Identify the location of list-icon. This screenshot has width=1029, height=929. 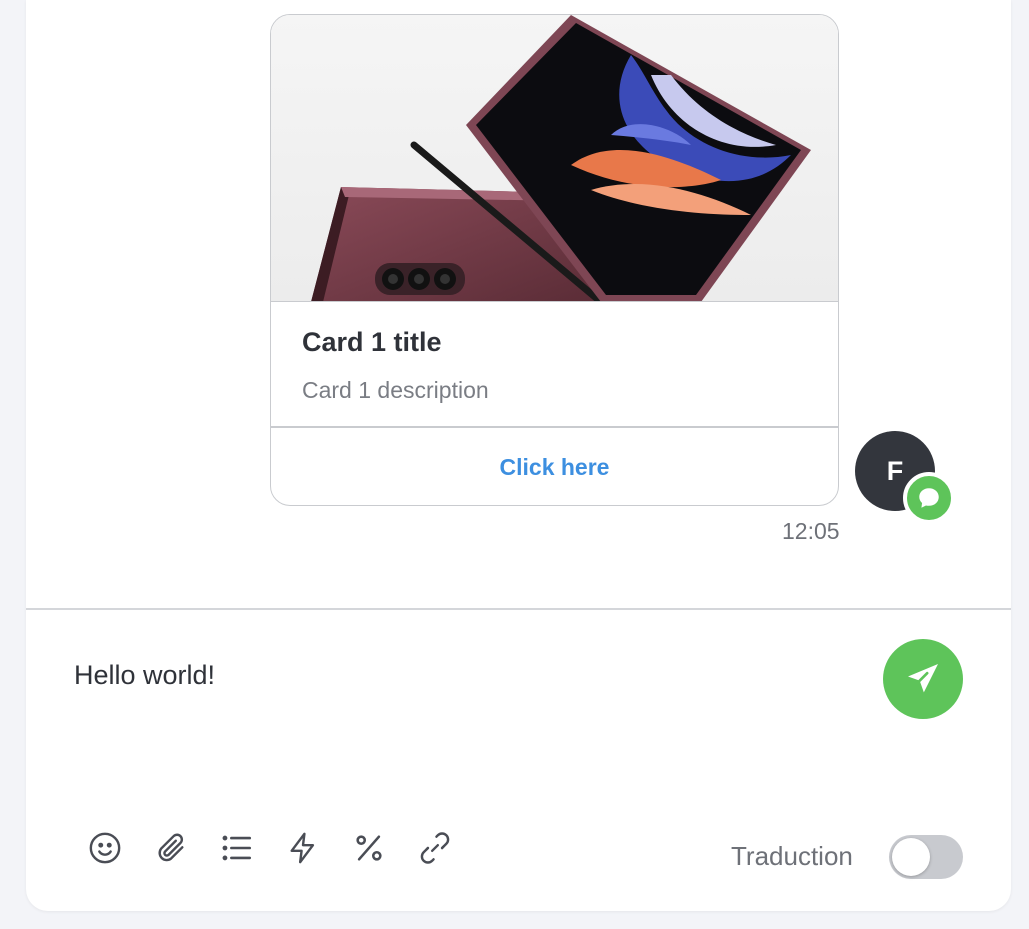
(237, 848).